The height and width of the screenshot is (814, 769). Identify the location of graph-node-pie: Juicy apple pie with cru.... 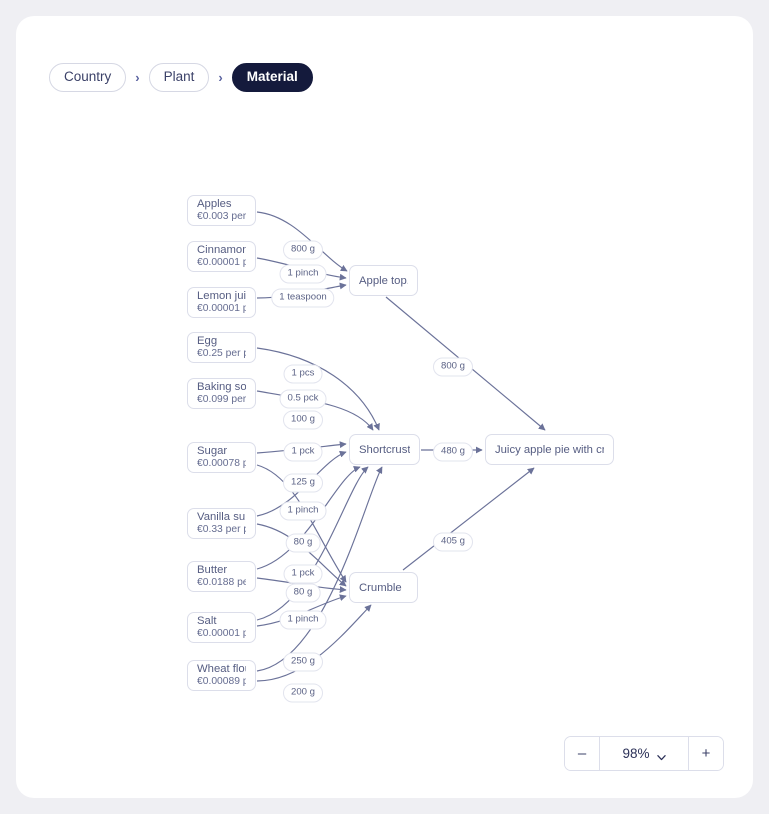
(549, 449).